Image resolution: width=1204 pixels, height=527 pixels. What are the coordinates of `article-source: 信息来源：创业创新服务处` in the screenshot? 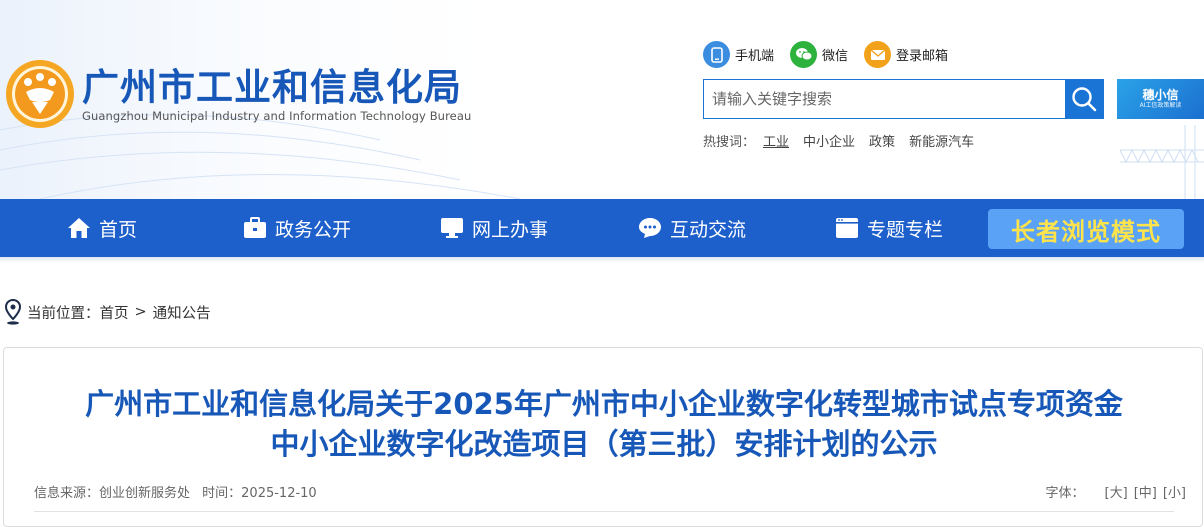 It's located at (112, 493).